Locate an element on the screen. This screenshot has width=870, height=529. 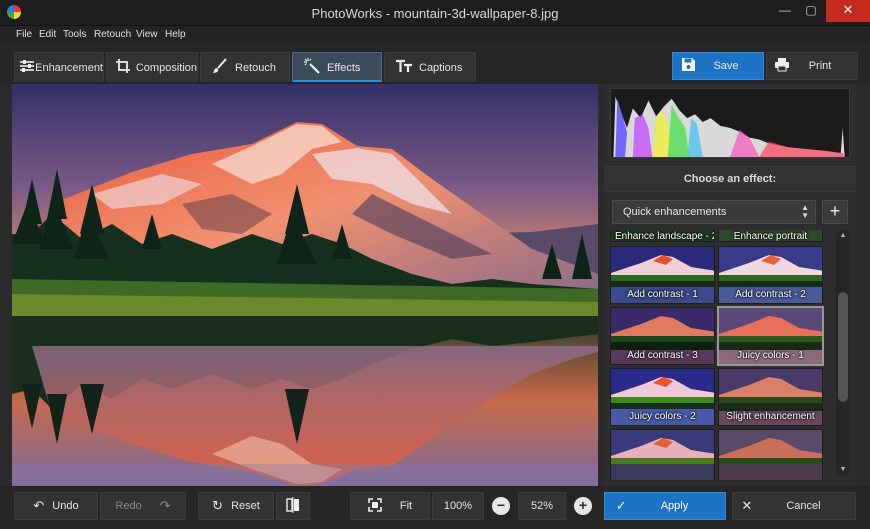
undo-icon: ↶ is located at coordinates (39, 505).